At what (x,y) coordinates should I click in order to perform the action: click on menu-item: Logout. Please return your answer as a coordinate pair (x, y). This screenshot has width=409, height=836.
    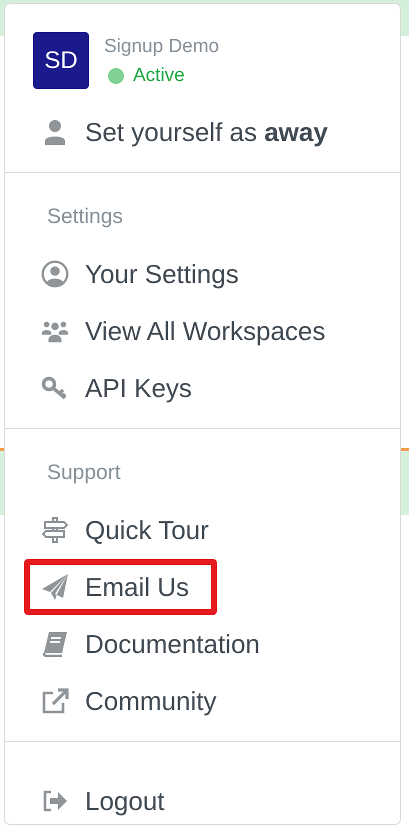
    Looking at the image, I should click on (108, 800).